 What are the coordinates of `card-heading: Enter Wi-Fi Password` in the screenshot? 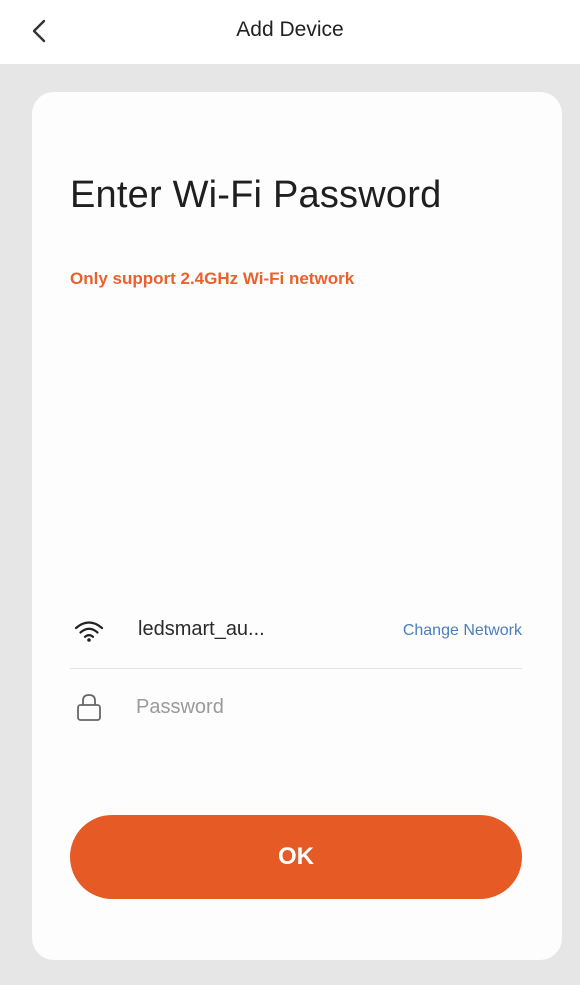 It's located at (256, 195).